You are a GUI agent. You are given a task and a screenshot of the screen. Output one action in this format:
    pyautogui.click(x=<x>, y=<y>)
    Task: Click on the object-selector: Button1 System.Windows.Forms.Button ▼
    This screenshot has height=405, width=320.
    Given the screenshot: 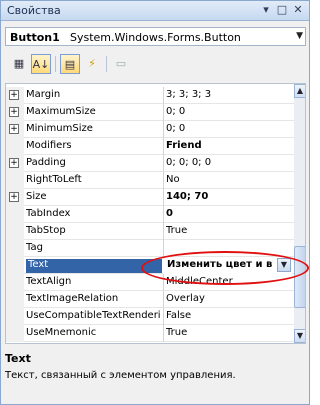 What is the action you would take?
    pyautogui.click(x=155, y=36)
    